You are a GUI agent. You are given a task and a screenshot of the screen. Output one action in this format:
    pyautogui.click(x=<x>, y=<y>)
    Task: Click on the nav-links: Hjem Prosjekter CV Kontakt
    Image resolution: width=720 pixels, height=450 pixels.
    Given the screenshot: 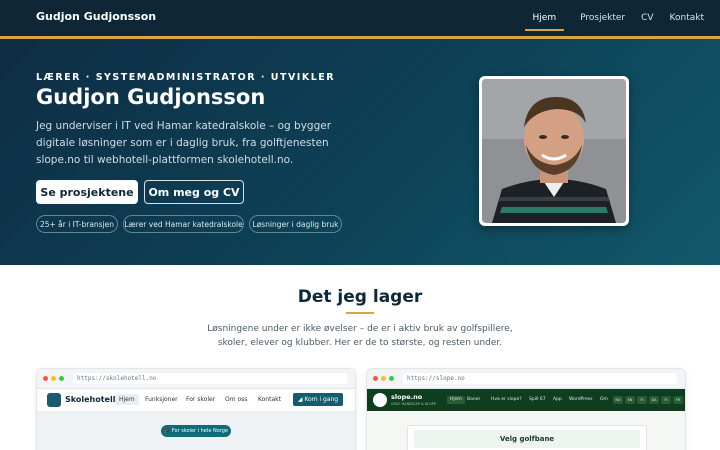 What is the action you would take?
    pyautogui.click(x=606, y=18)
    